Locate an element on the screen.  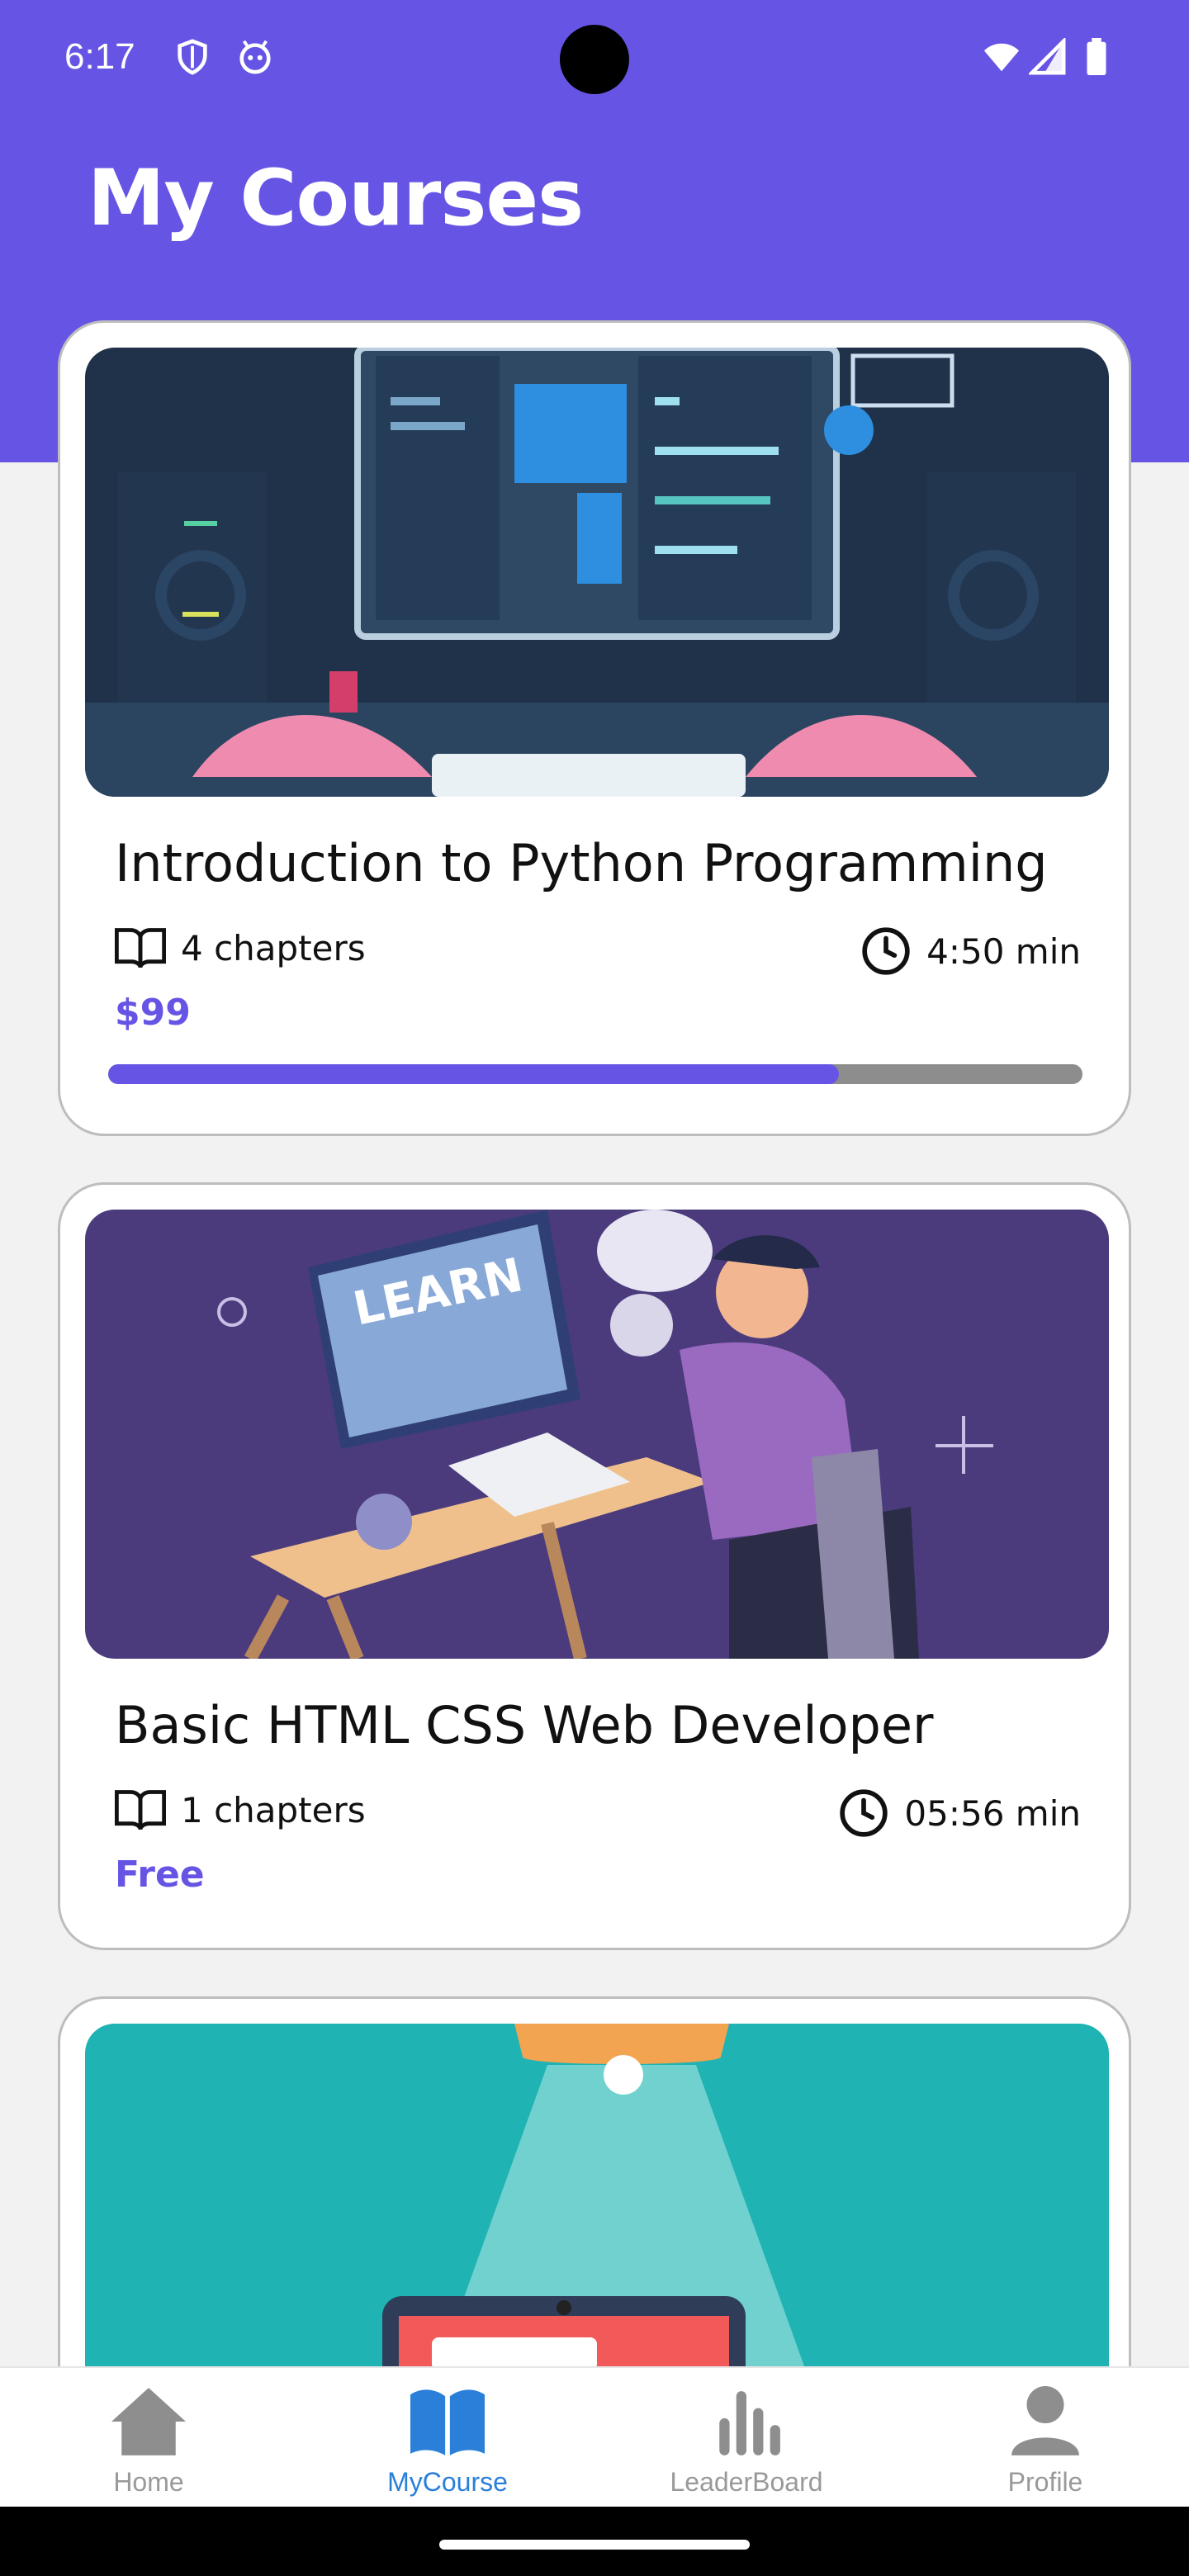
camera-cutout is located at coordinates (594, 59).